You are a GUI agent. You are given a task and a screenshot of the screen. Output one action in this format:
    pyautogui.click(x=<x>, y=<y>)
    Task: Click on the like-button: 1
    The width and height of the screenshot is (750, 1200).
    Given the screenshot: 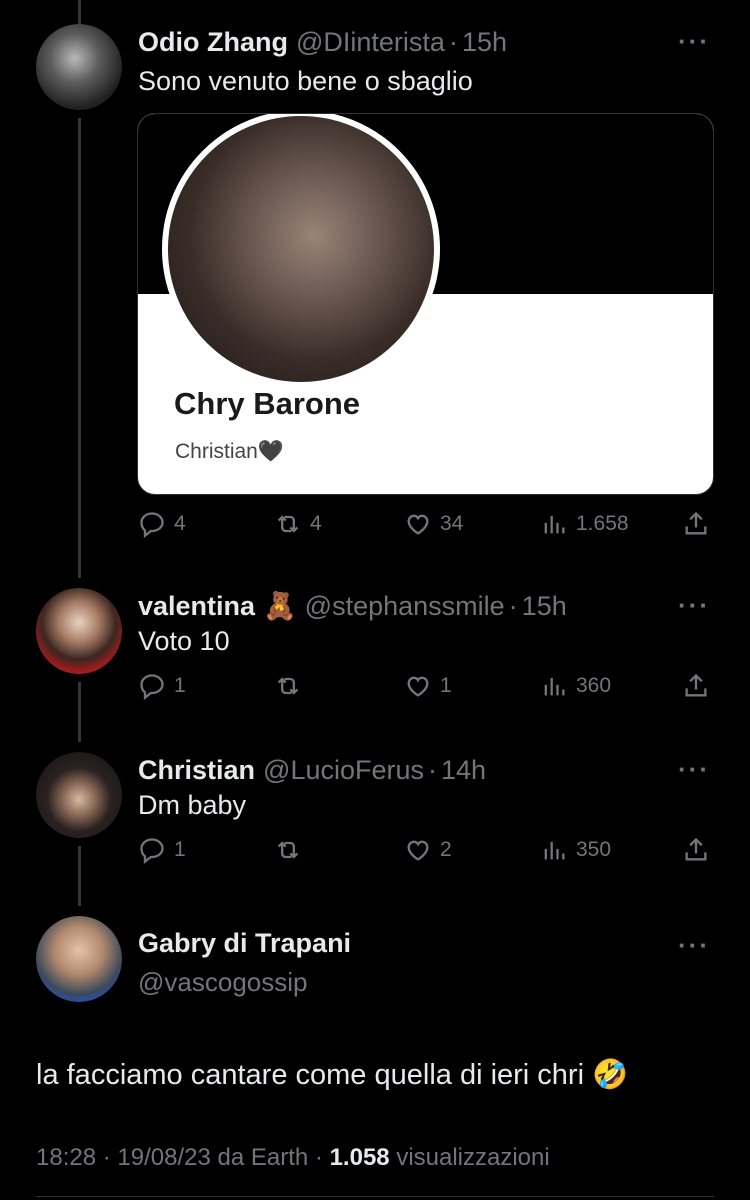 What is the action you would take?
    pyautogui.click(x=428, y=686)
    